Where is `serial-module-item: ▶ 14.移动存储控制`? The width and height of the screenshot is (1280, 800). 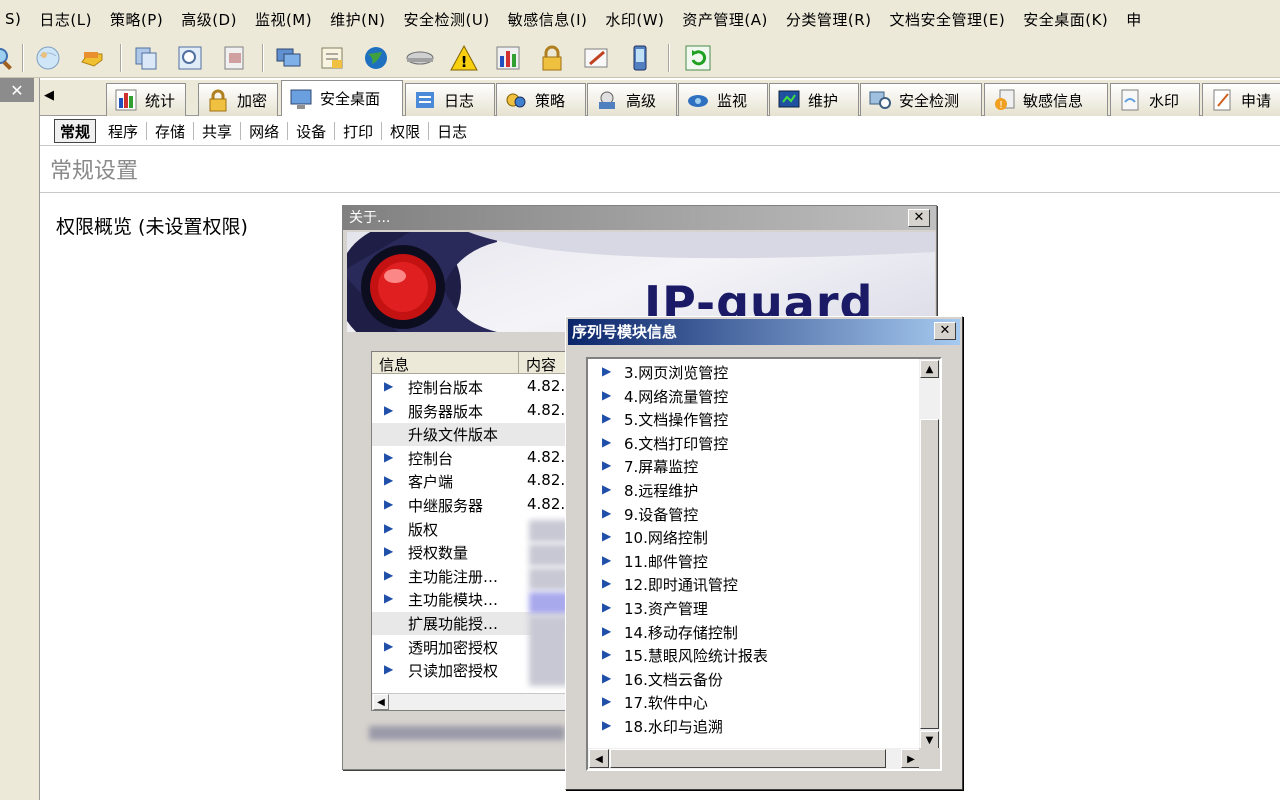
serial-module-item: ▶ 14.移动存储控制 is located at coordinates (753, 632).